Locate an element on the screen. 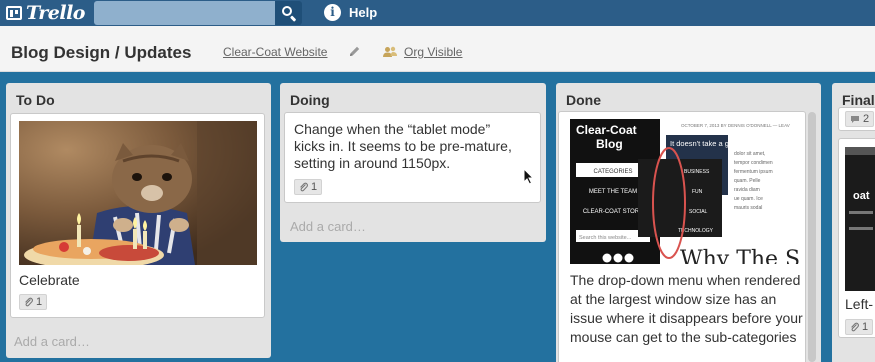 The image size is (875, 362). list-title: Done is located at coordinates (583, 100).